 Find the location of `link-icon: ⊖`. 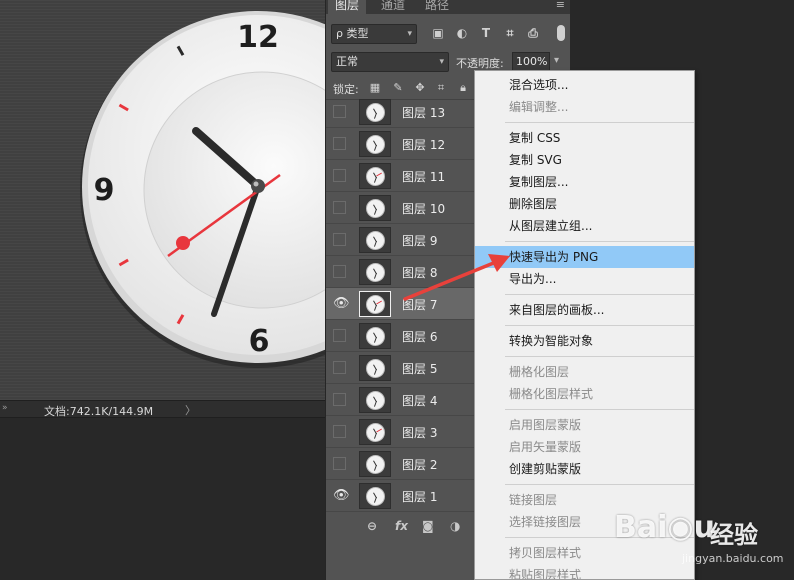

link-icon: ⊖ is located at coordinates (372, 526).